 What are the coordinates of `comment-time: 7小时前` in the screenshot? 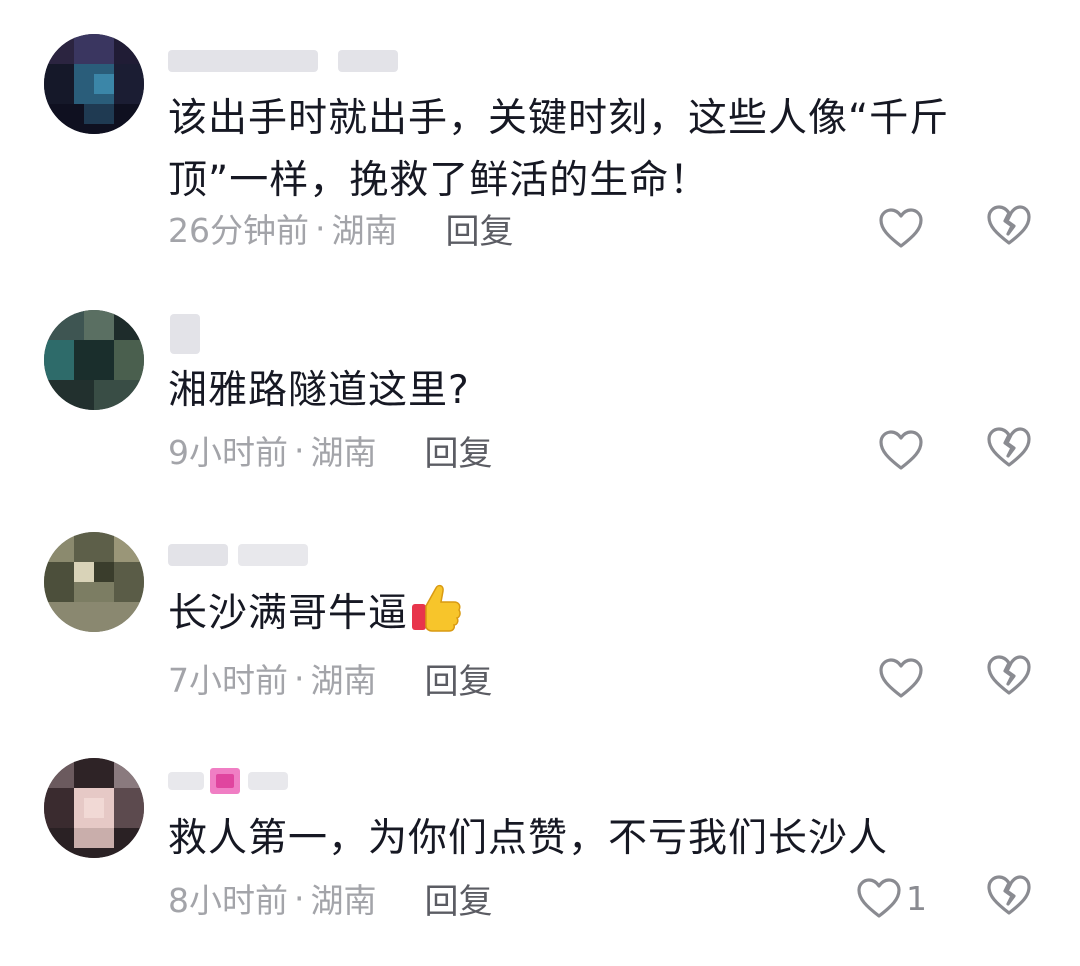 It's located at (228, 680).